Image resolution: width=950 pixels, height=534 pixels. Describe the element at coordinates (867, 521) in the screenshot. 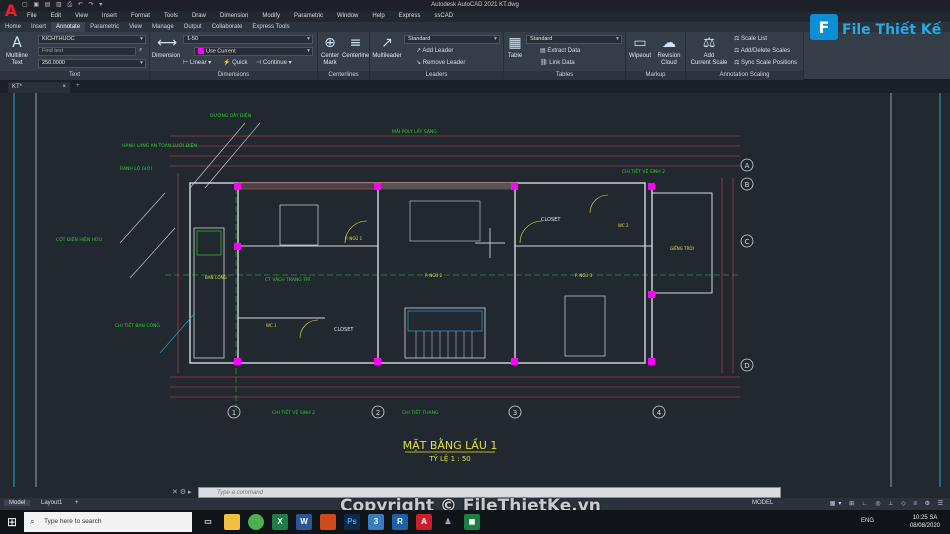

I see `tray-lang: ENG` at that location.